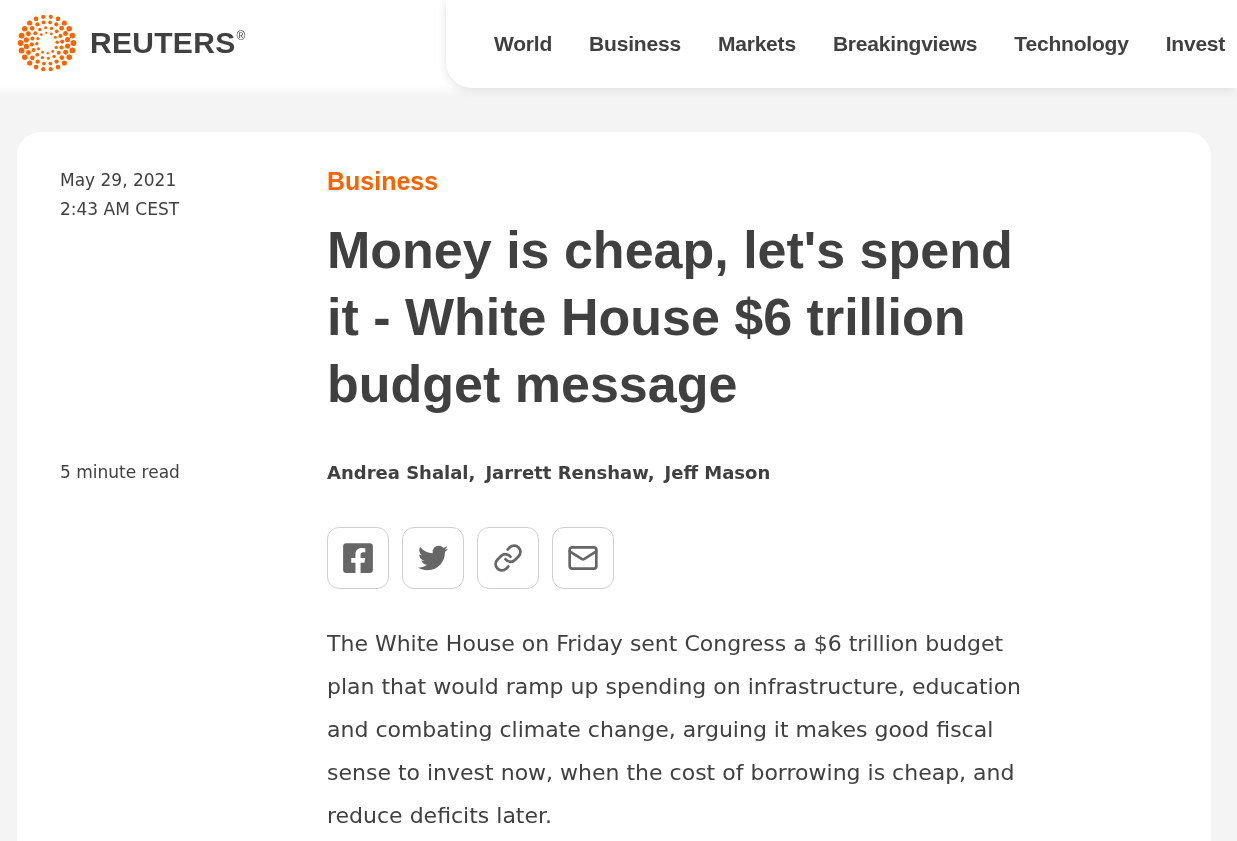  I want to click on dotted-circle-logo-icon, so click(47, 43).